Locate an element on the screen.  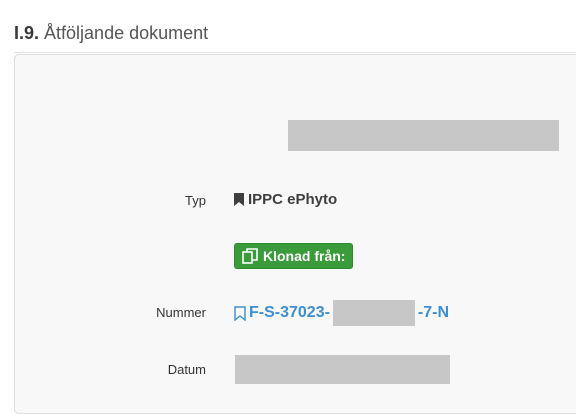
section-number: I.9. is located at coordinates (27, 33).